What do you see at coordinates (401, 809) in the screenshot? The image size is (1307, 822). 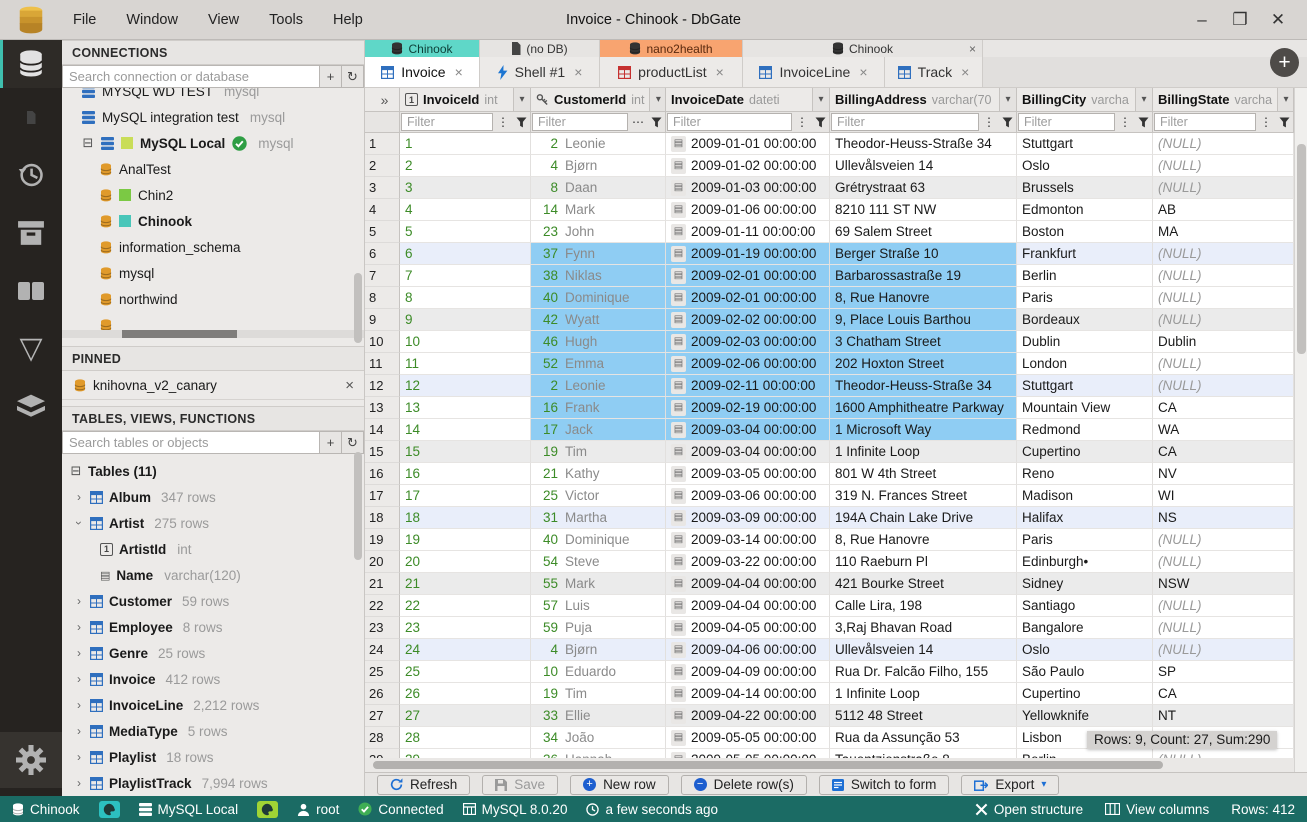 I see `status-connected: Connected` at bounding box center [401, 809].